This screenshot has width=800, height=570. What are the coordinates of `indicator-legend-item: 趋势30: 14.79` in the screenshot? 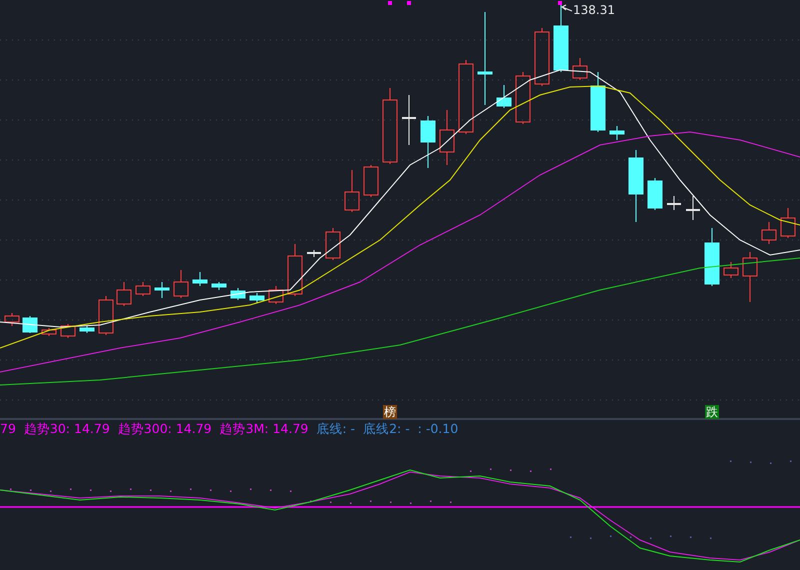 It's located at (67, 429).